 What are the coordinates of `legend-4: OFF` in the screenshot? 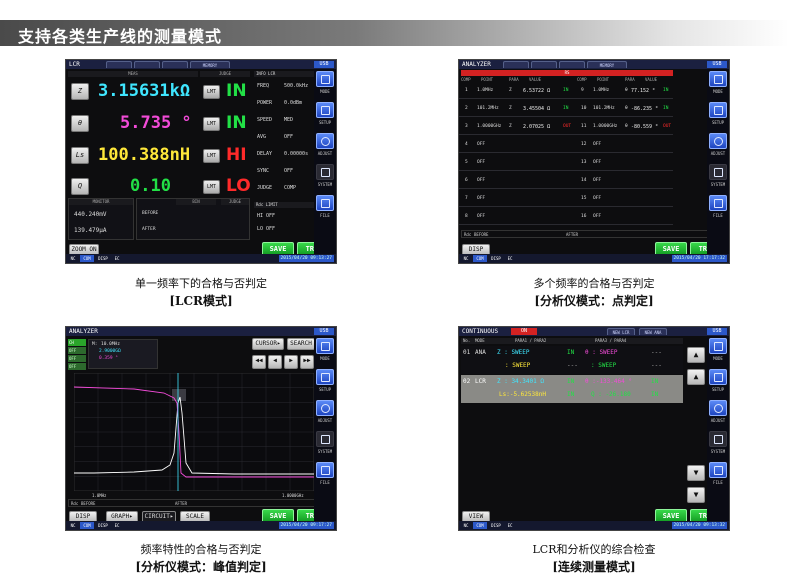 It's located at (77, 366).